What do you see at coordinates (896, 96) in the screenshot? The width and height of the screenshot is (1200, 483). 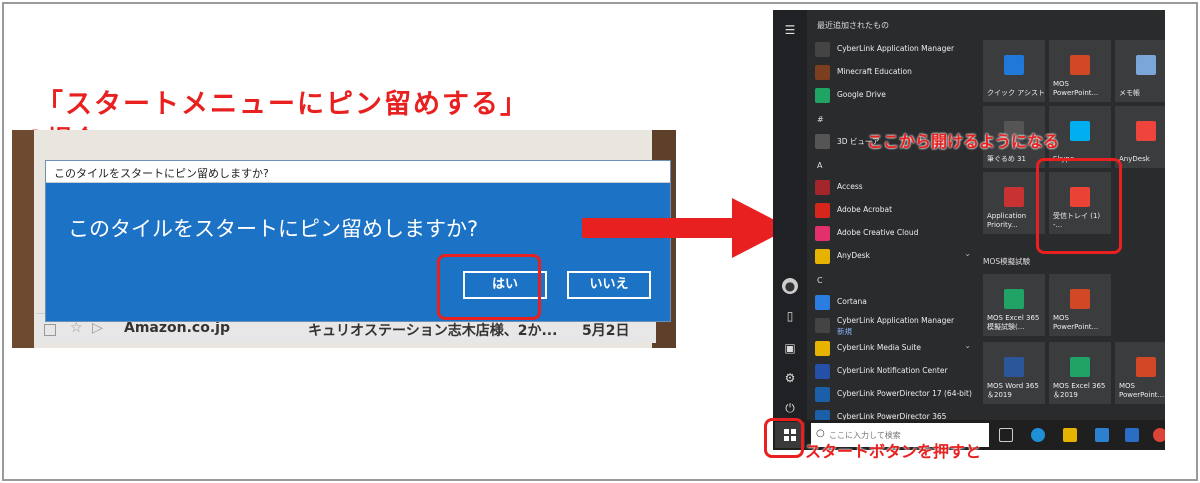 I see `app-list-item: Google Drive` at bounding box center [896, 96].